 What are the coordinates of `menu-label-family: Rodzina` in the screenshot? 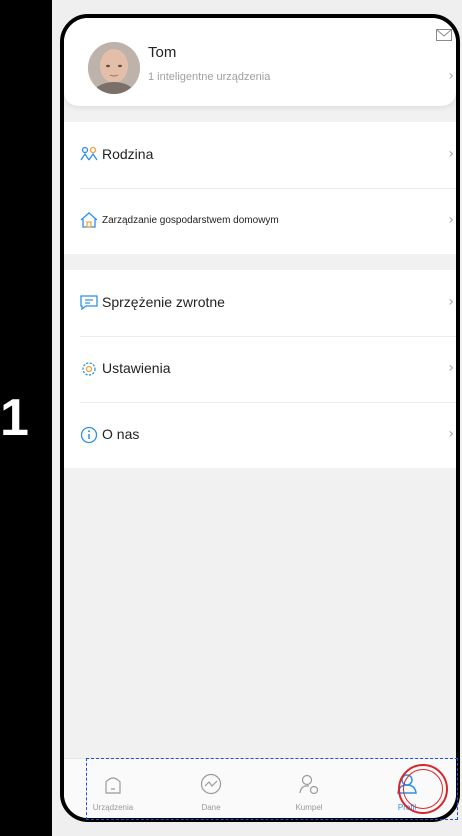 It's located at (128, 154).